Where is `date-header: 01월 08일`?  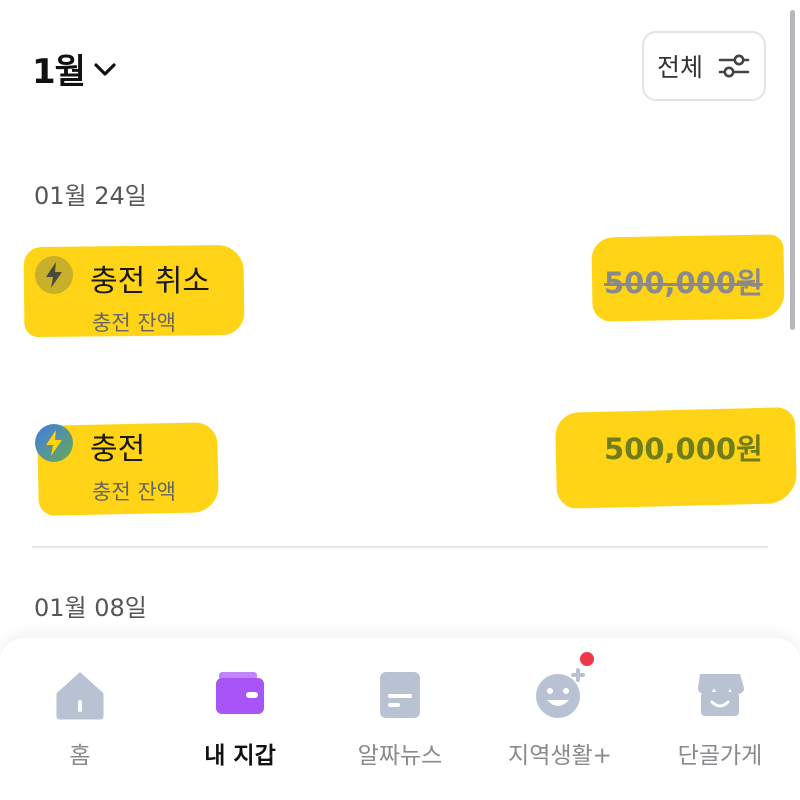
date-header: 01월 08일 is located at coordinates (90, 608).